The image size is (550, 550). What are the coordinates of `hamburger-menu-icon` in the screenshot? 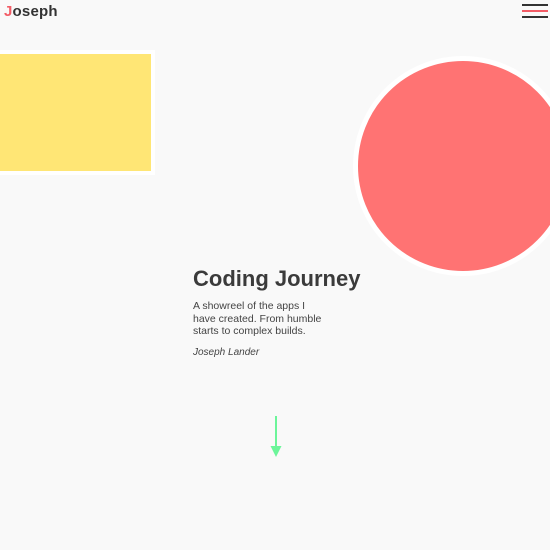 It's located at (535, 11).